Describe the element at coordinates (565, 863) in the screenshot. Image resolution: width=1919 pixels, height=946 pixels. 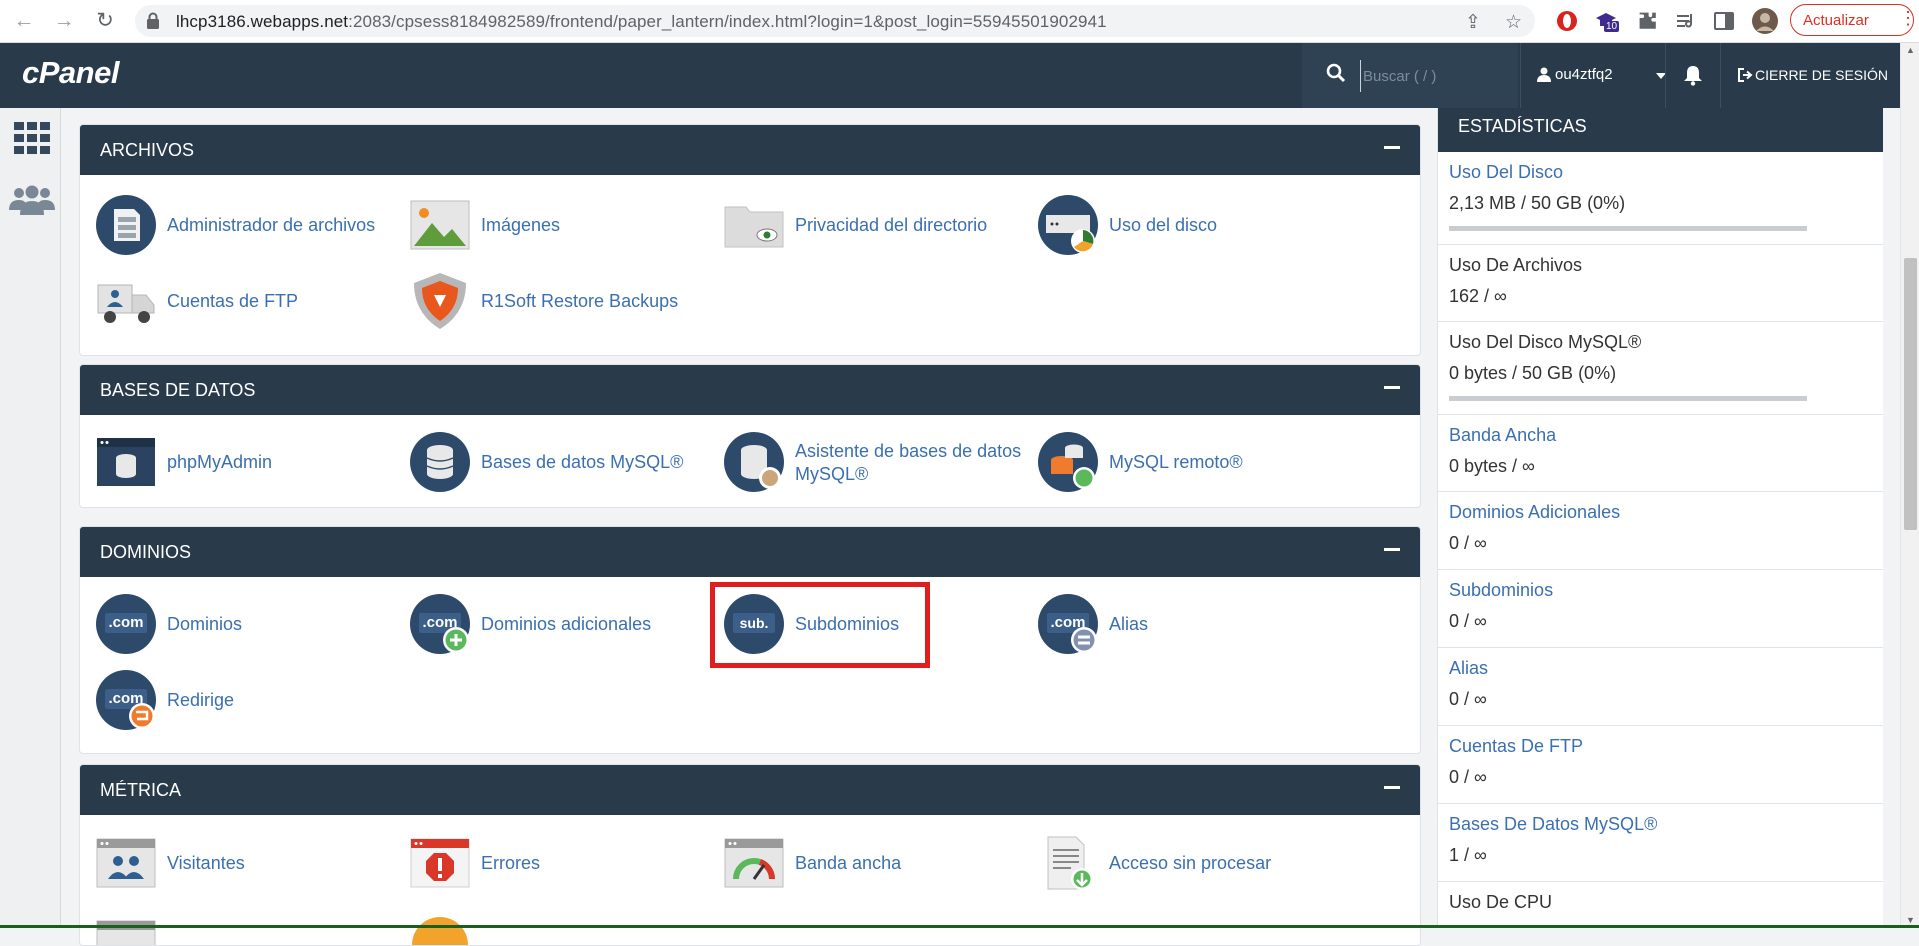
I see `item-errors: Errores` at that location.